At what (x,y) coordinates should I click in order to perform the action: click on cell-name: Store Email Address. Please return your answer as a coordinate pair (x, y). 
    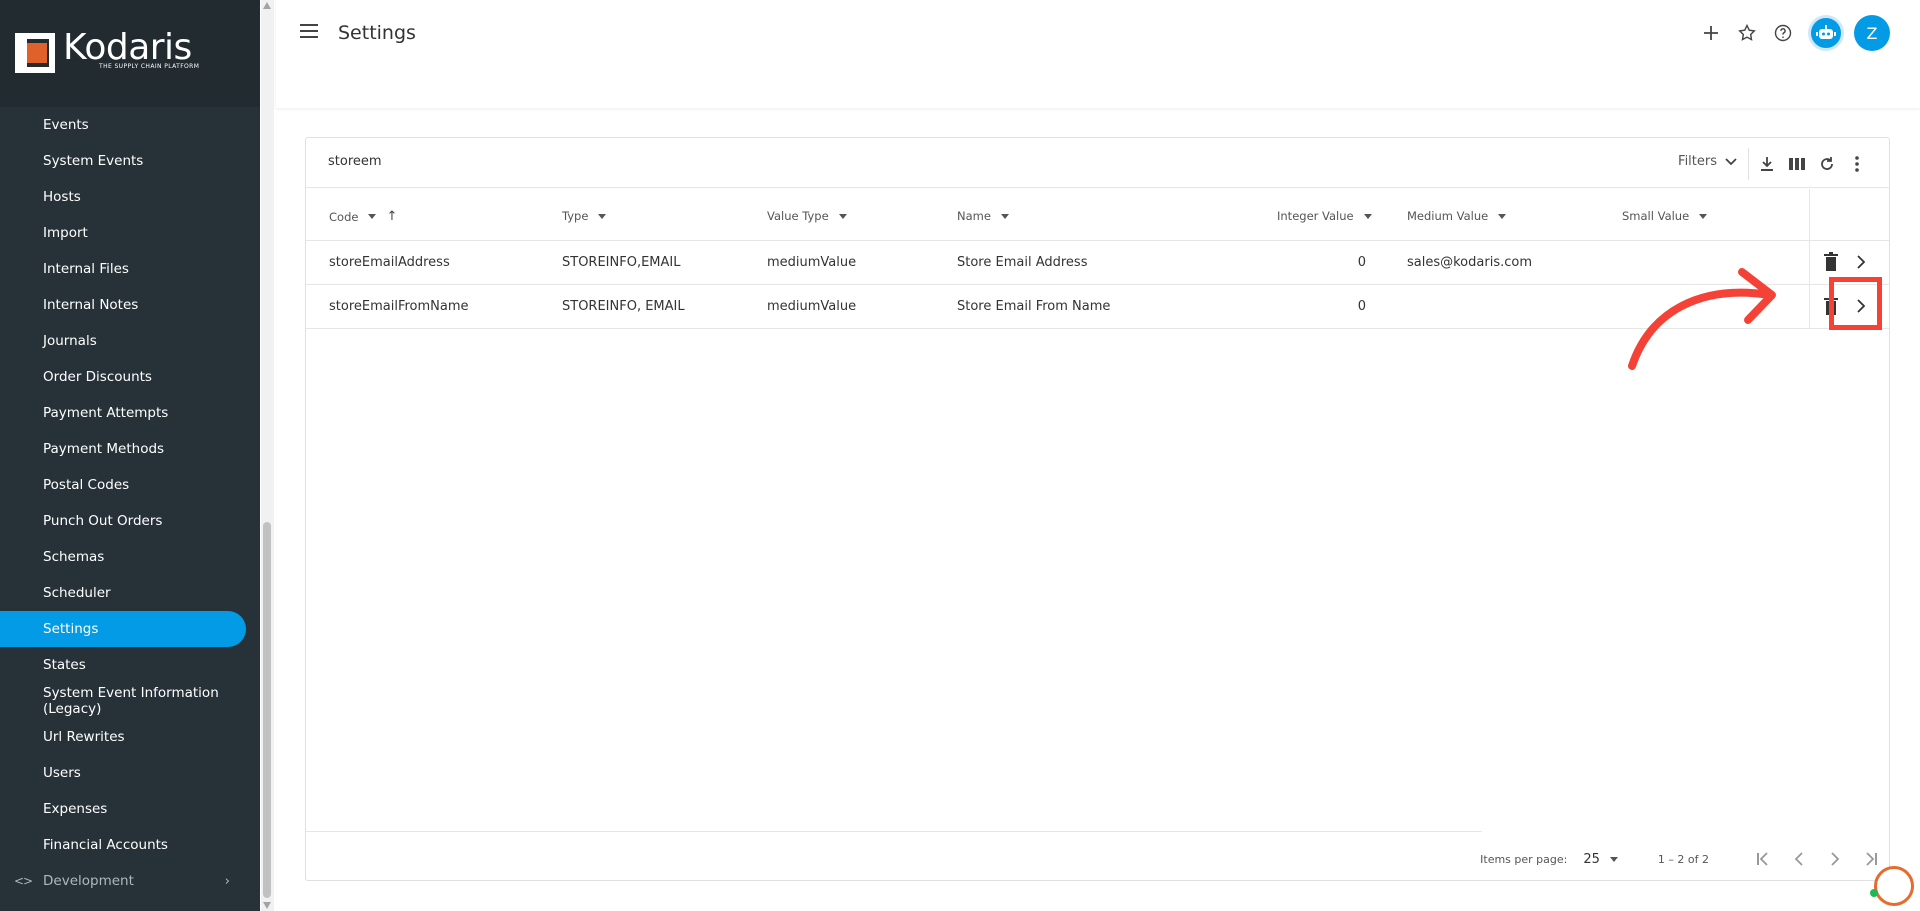
    Looking at the image, I should click on (1022, 262).